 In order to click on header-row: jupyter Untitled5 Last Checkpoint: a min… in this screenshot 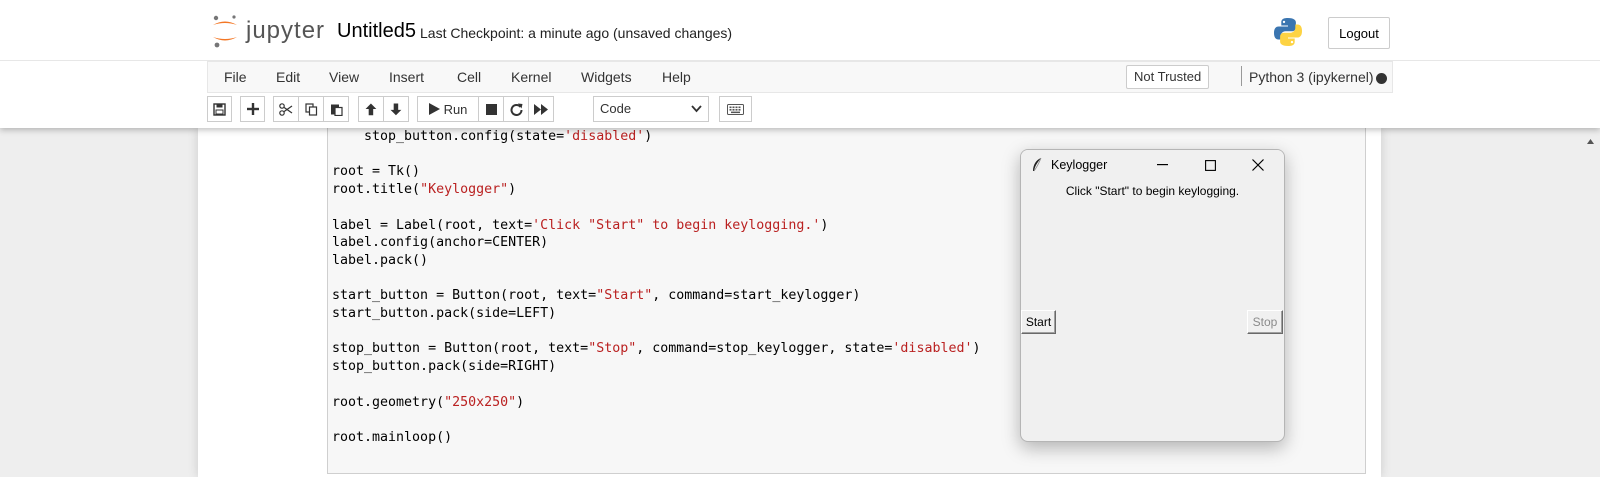, I will do `click(800, 30)`.